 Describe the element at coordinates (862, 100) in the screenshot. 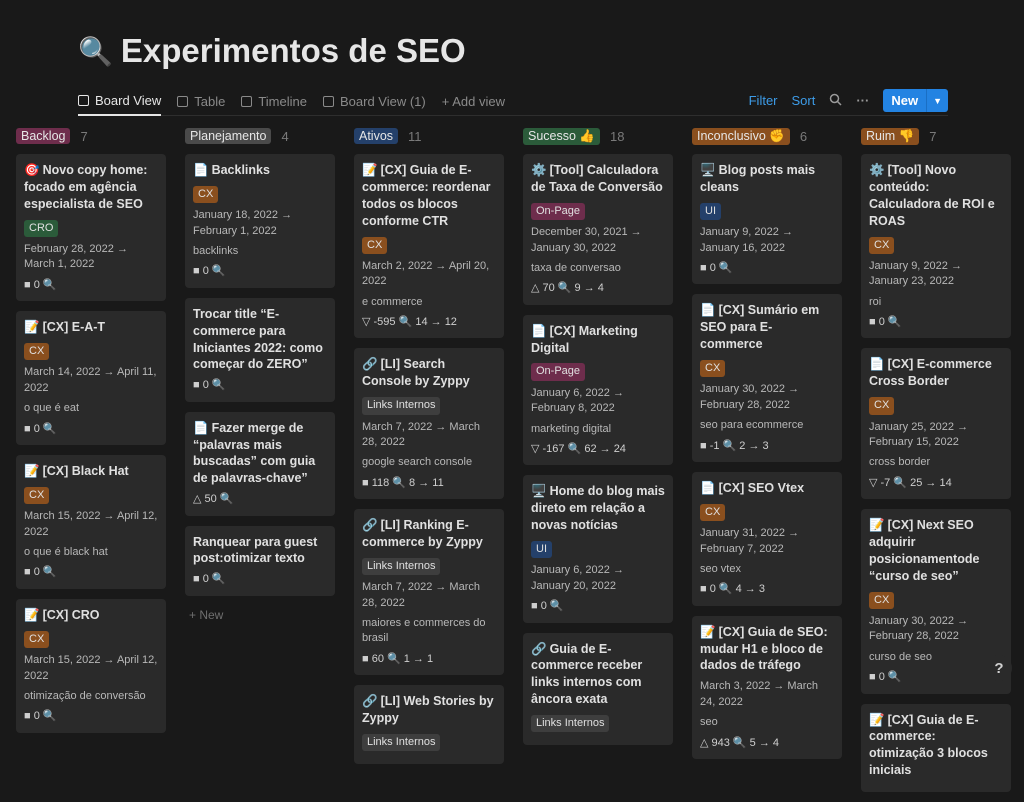

I see `more-options-icon: ···` at that location.